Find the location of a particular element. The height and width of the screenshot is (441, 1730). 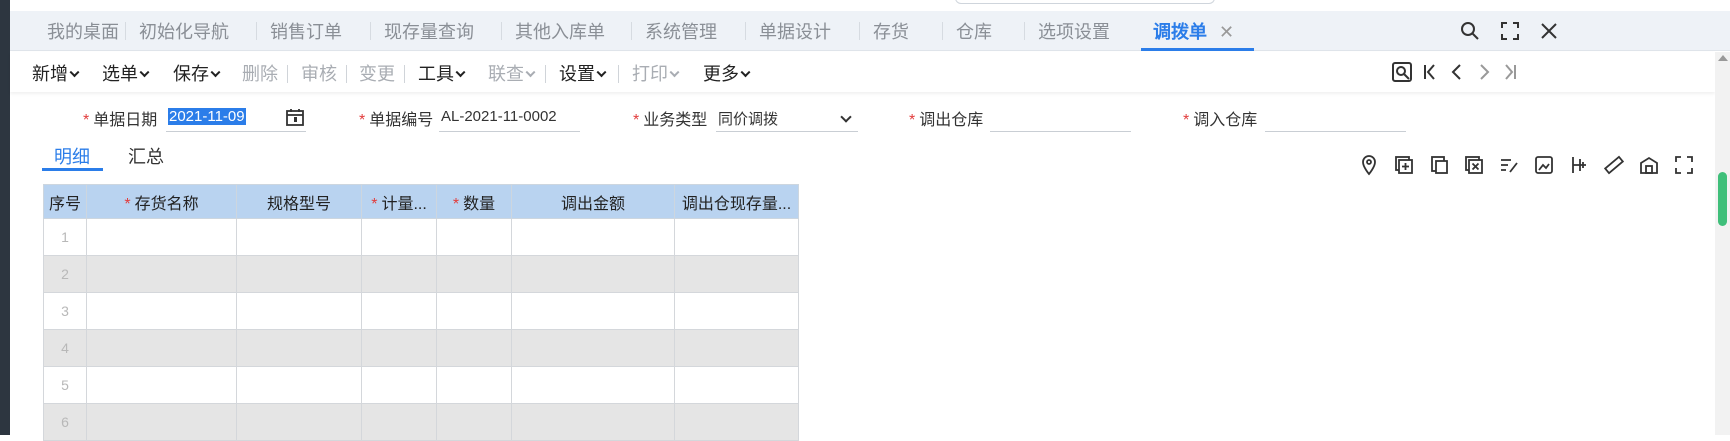

tools-button: 工具 is located at coordinates (442, 73).